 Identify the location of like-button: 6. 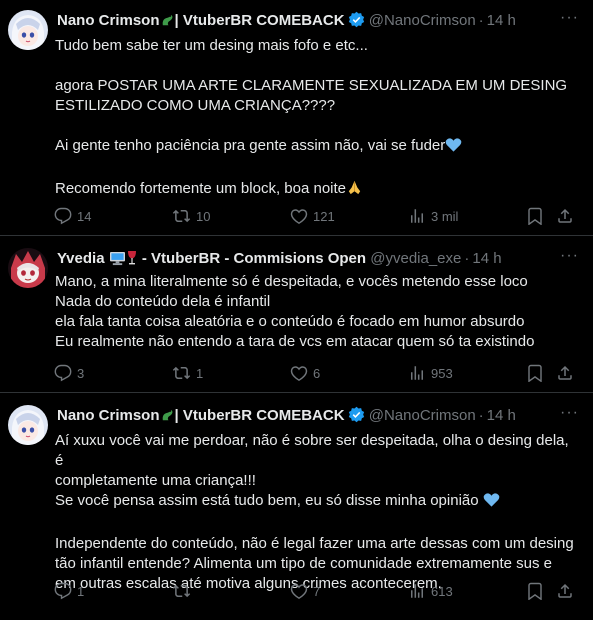
(305, 373).